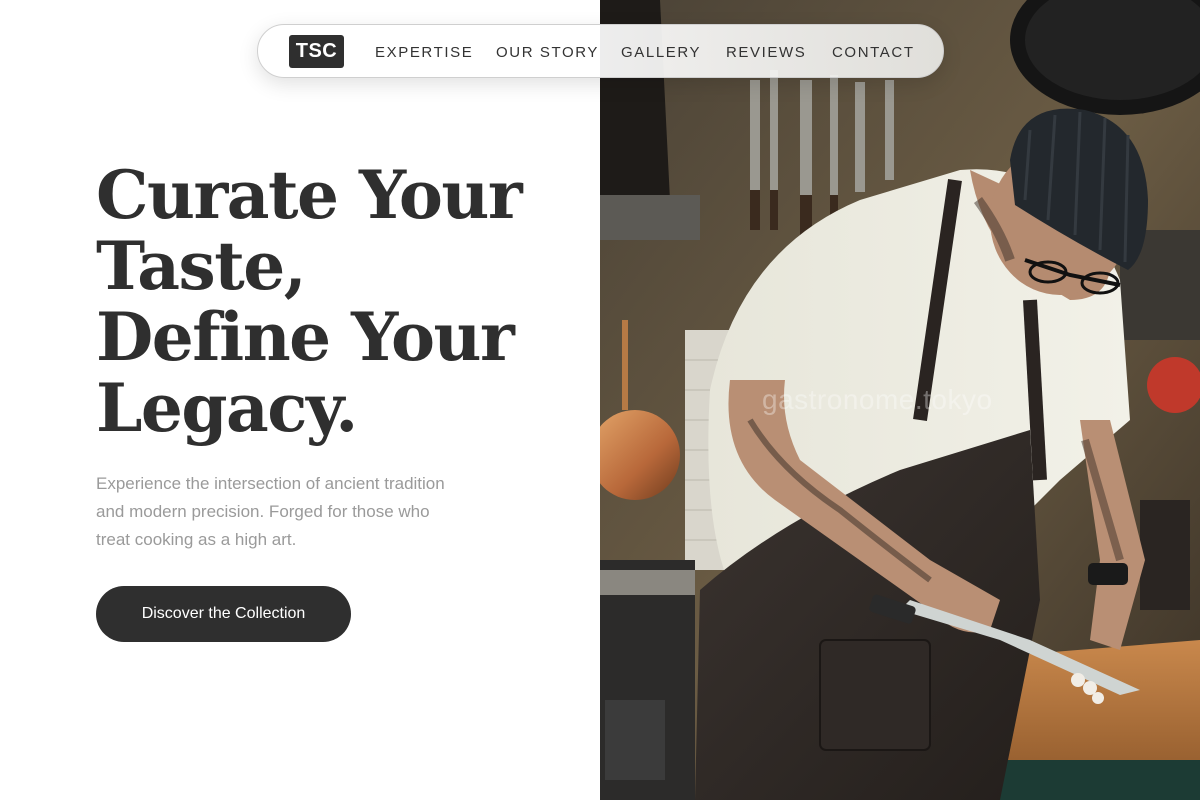 This screenshot has width=1200, height=800. Describe the element at coordinates (201, 266) in the screenshot. I see `hero-title-line: Taste,` at that location.